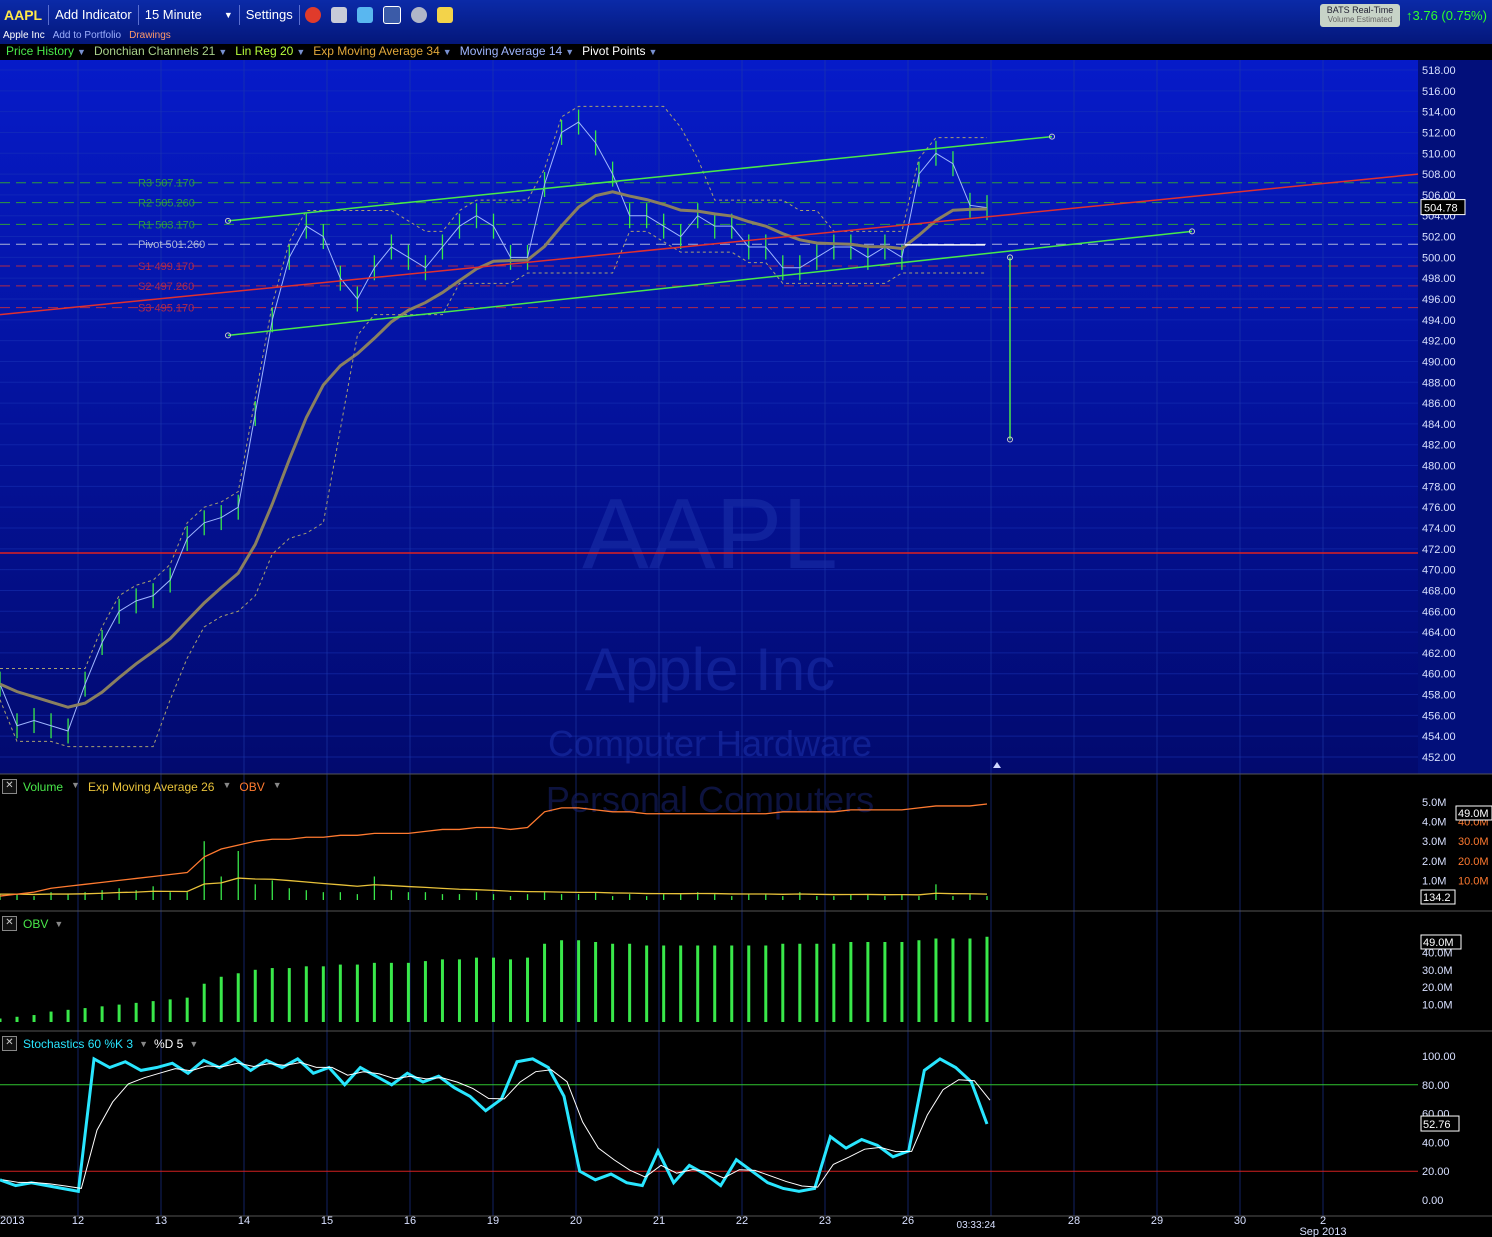 The height and width of the screenshot is (1237, 1492). What do you see at coordinates (1434, 823) in the screenshot?
I see `volume-tick-label: 4.0M` at bounding box center [1434, 823].